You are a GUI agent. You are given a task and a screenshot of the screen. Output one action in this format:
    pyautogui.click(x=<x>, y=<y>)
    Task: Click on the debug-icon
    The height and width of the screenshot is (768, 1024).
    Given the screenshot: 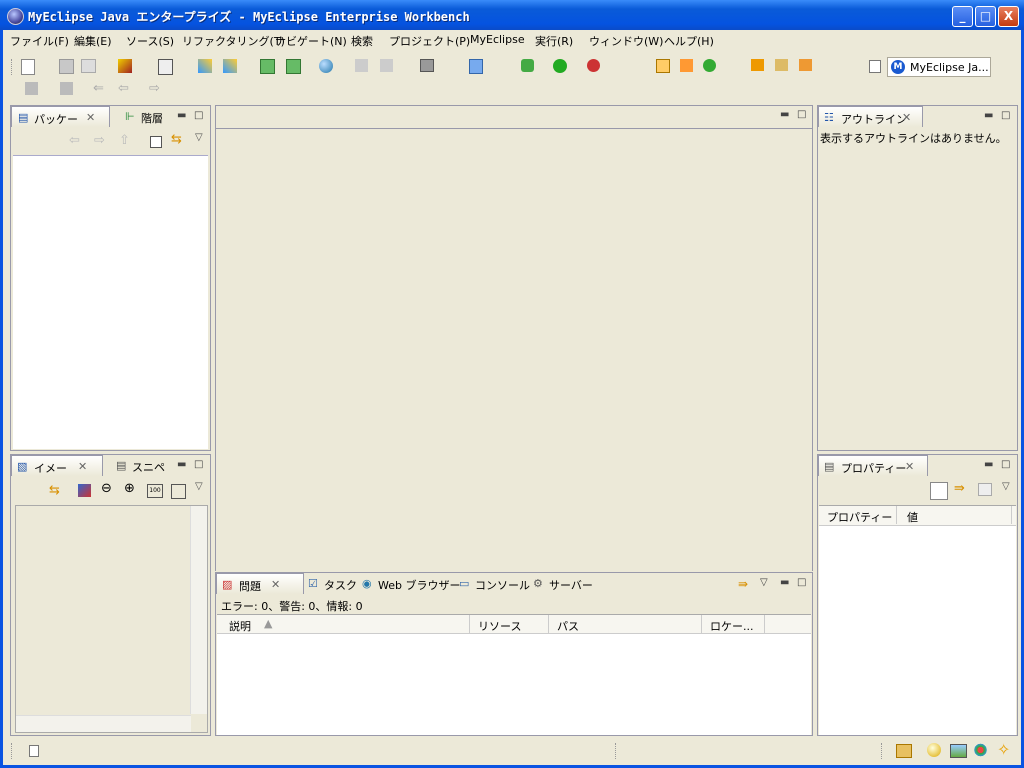 What is the action you would take?
    pyautogui.click(x=527, y=65)
    